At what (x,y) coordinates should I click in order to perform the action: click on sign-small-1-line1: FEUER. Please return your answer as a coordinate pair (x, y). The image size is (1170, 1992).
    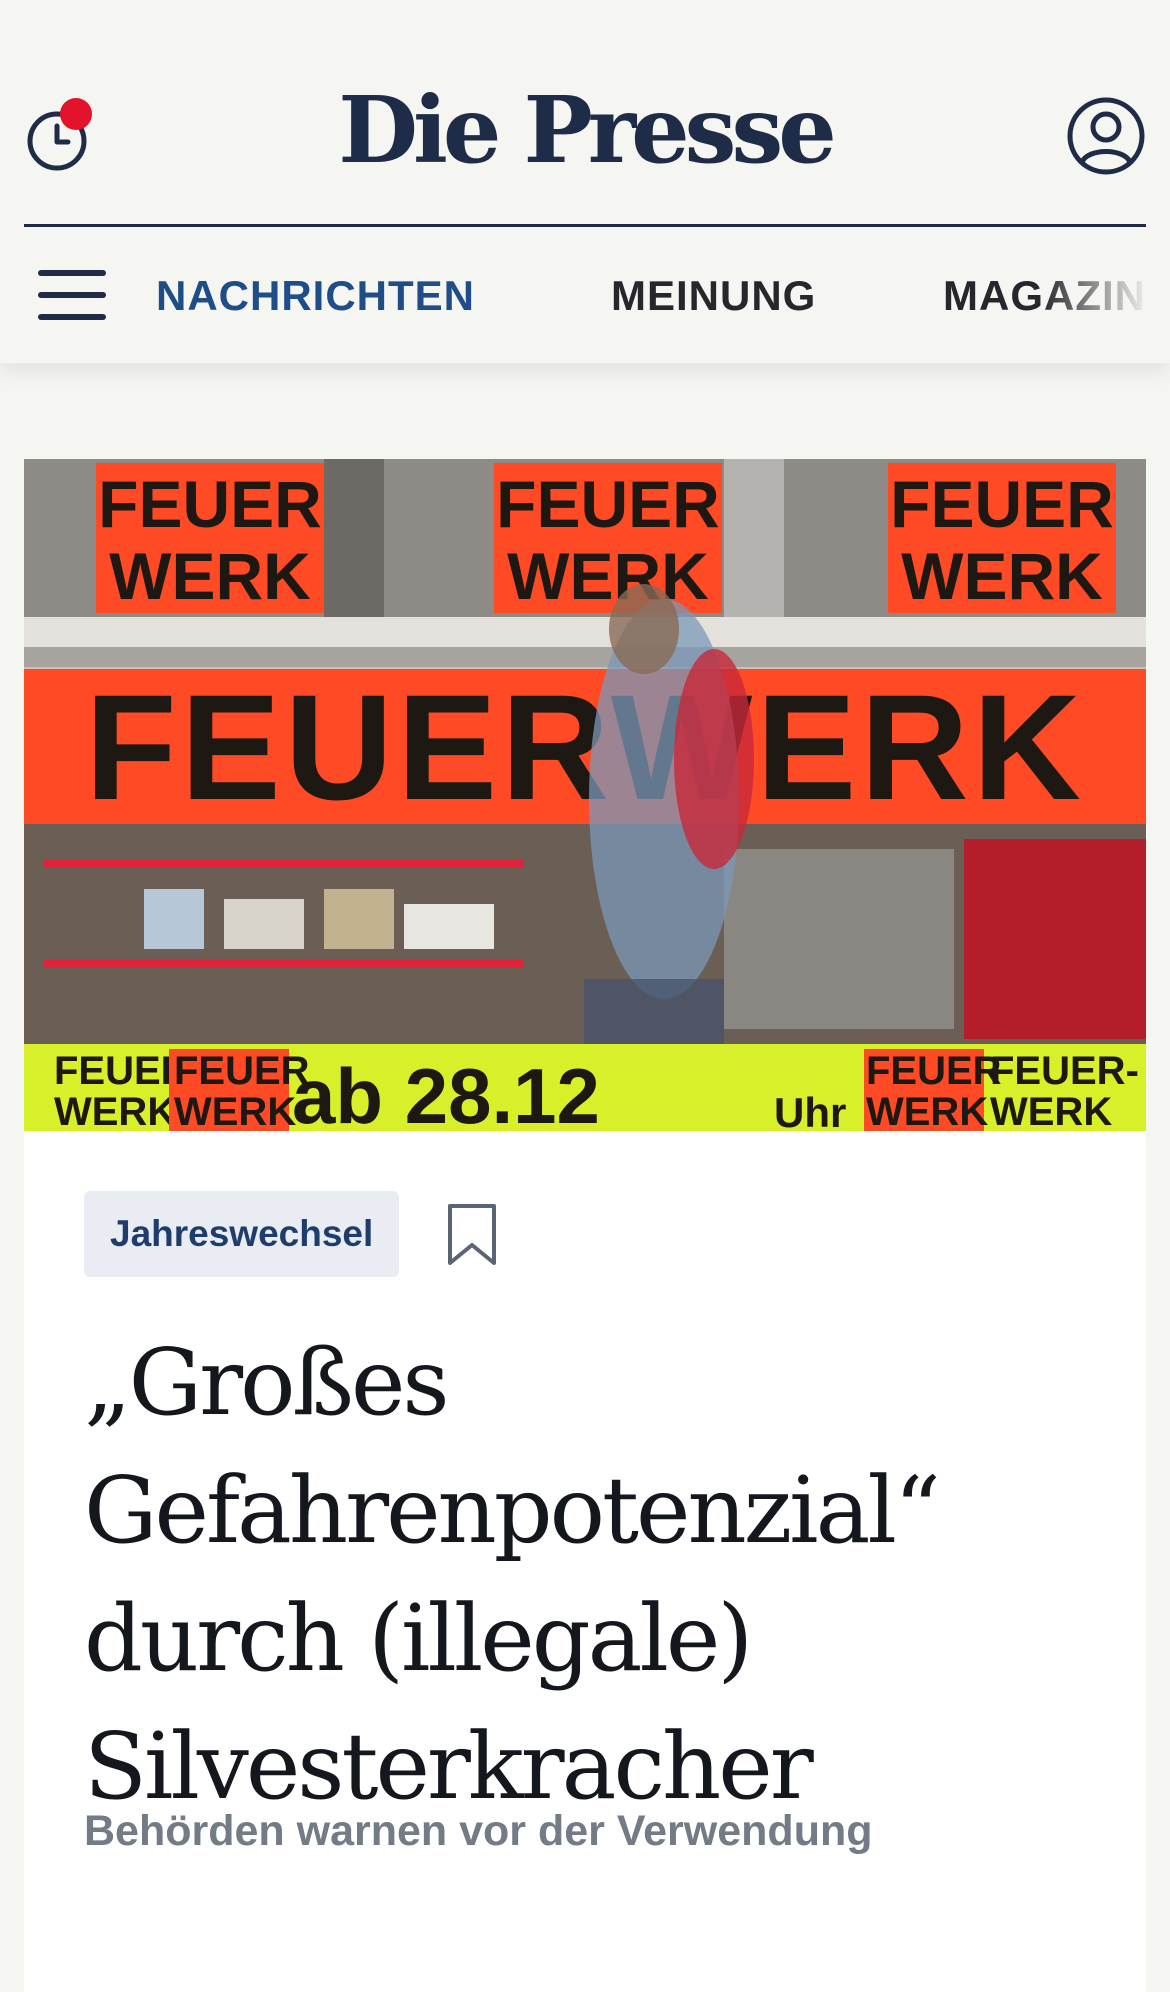
    Looking at the image, I should click on (210, 504).